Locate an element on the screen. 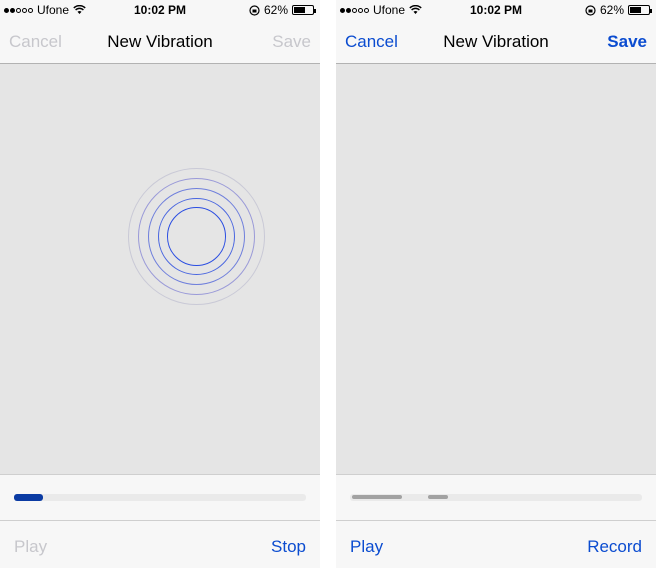 This screenshot has height=568, width=657. bottom-toolbar: Play Record is located at coordinates (496, 544).